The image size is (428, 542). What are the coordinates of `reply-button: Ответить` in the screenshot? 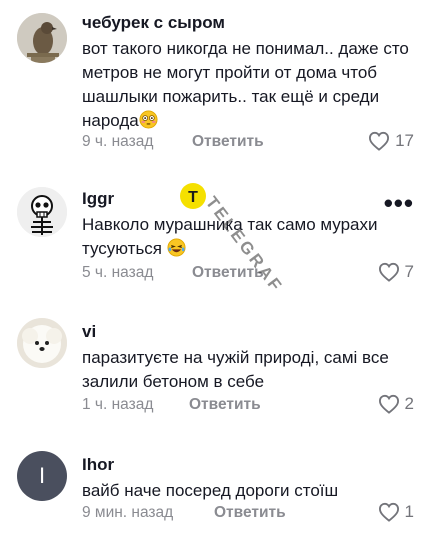 It's located at (250, 513).